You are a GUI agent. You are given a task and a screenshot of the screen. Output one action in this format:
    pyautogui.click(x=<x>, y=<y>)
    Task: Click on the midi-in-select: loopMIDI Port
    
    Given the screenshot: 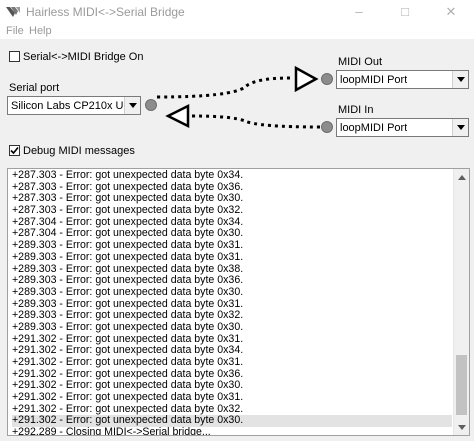 What is the action you would take?
    pyautogui.click(x=402, y=127)
    